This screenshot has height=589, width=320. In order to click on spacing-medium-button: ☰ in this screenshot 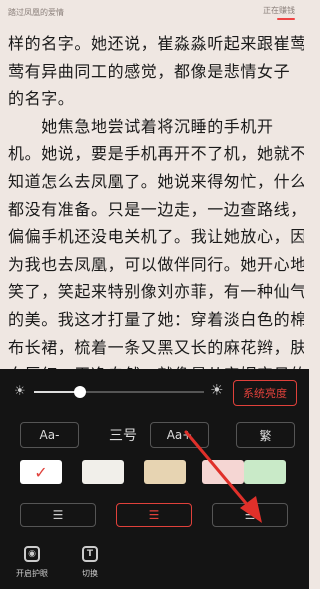, I will do `click(154, 515)`.